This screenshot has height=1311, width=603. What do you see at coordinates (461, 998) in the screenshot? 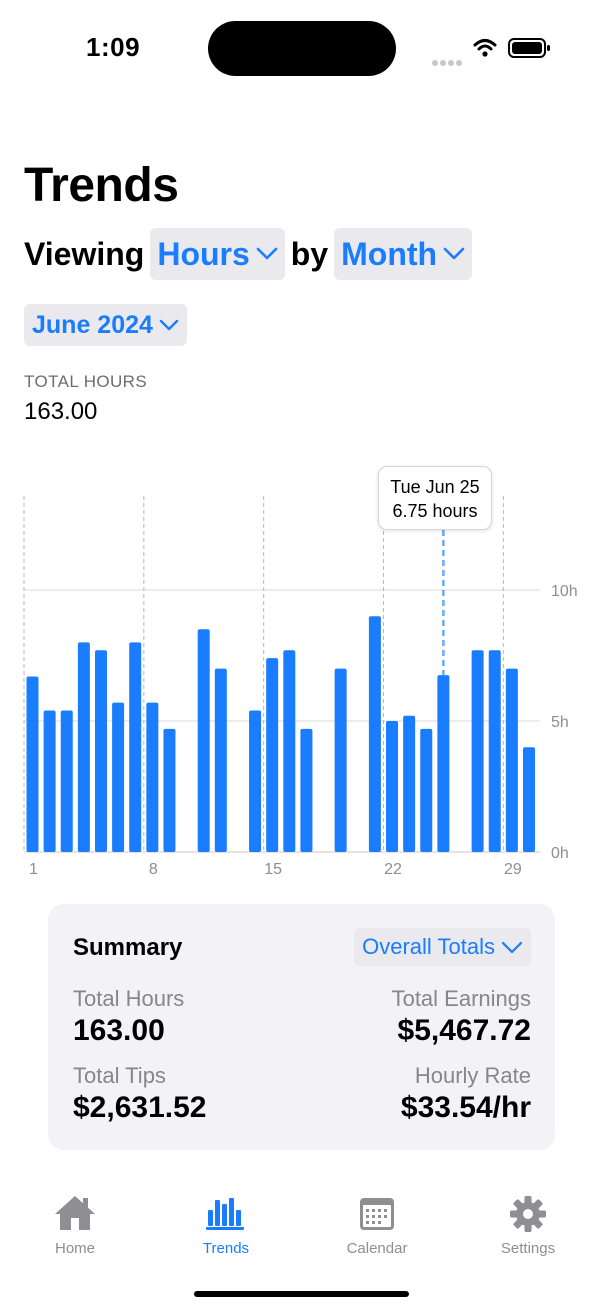
I see `total-earnings-stat-label: Total Earnings` at bounding box center [461, 998].